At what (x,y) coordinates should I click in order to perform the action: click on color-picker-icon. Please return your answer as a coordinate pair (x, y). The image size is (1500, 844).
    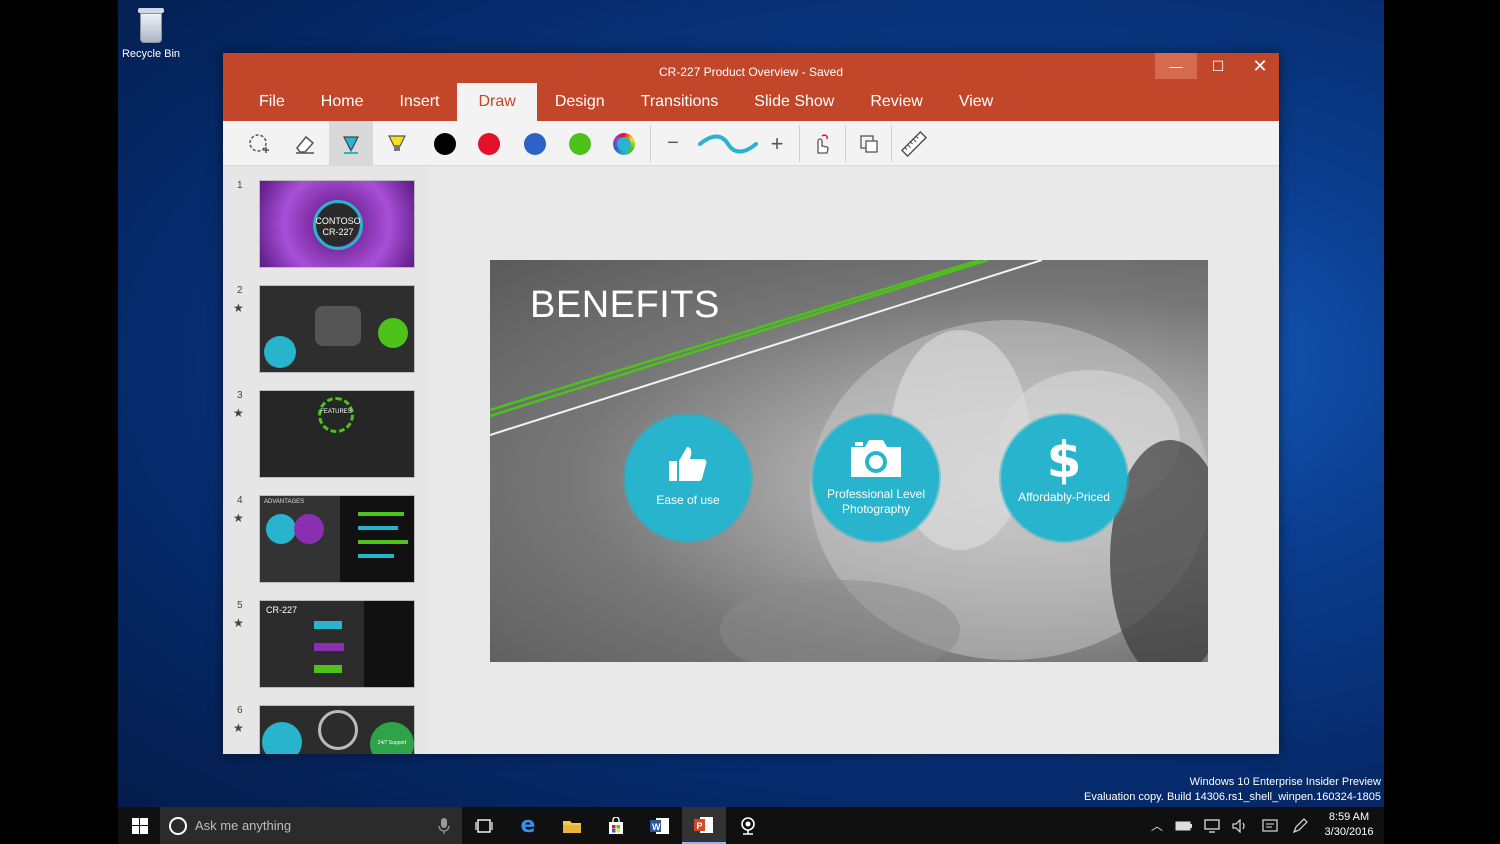
    Looking at the image, I should click on (624, 143).